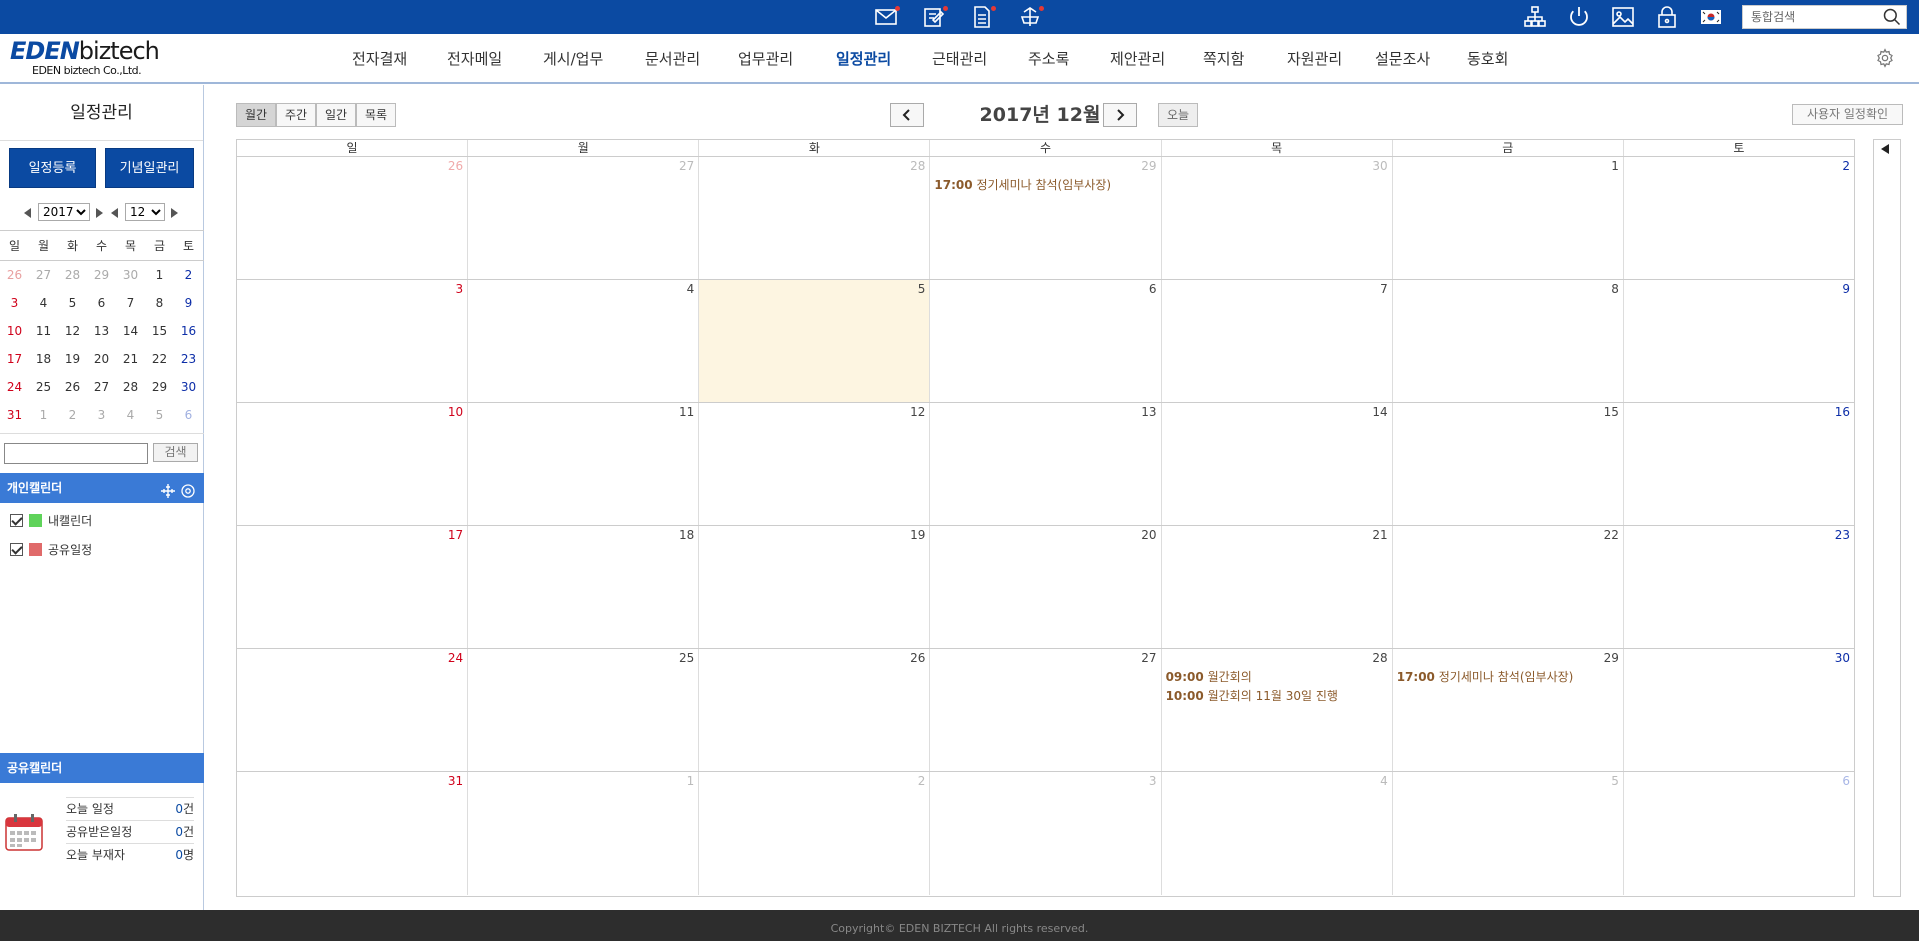 This screenshot has width=1919, height=941. What do you see at coordinates (672, 59) in the screenshot?
I see `nav-item-3: 문서관리` at bounding box center [672, 59].